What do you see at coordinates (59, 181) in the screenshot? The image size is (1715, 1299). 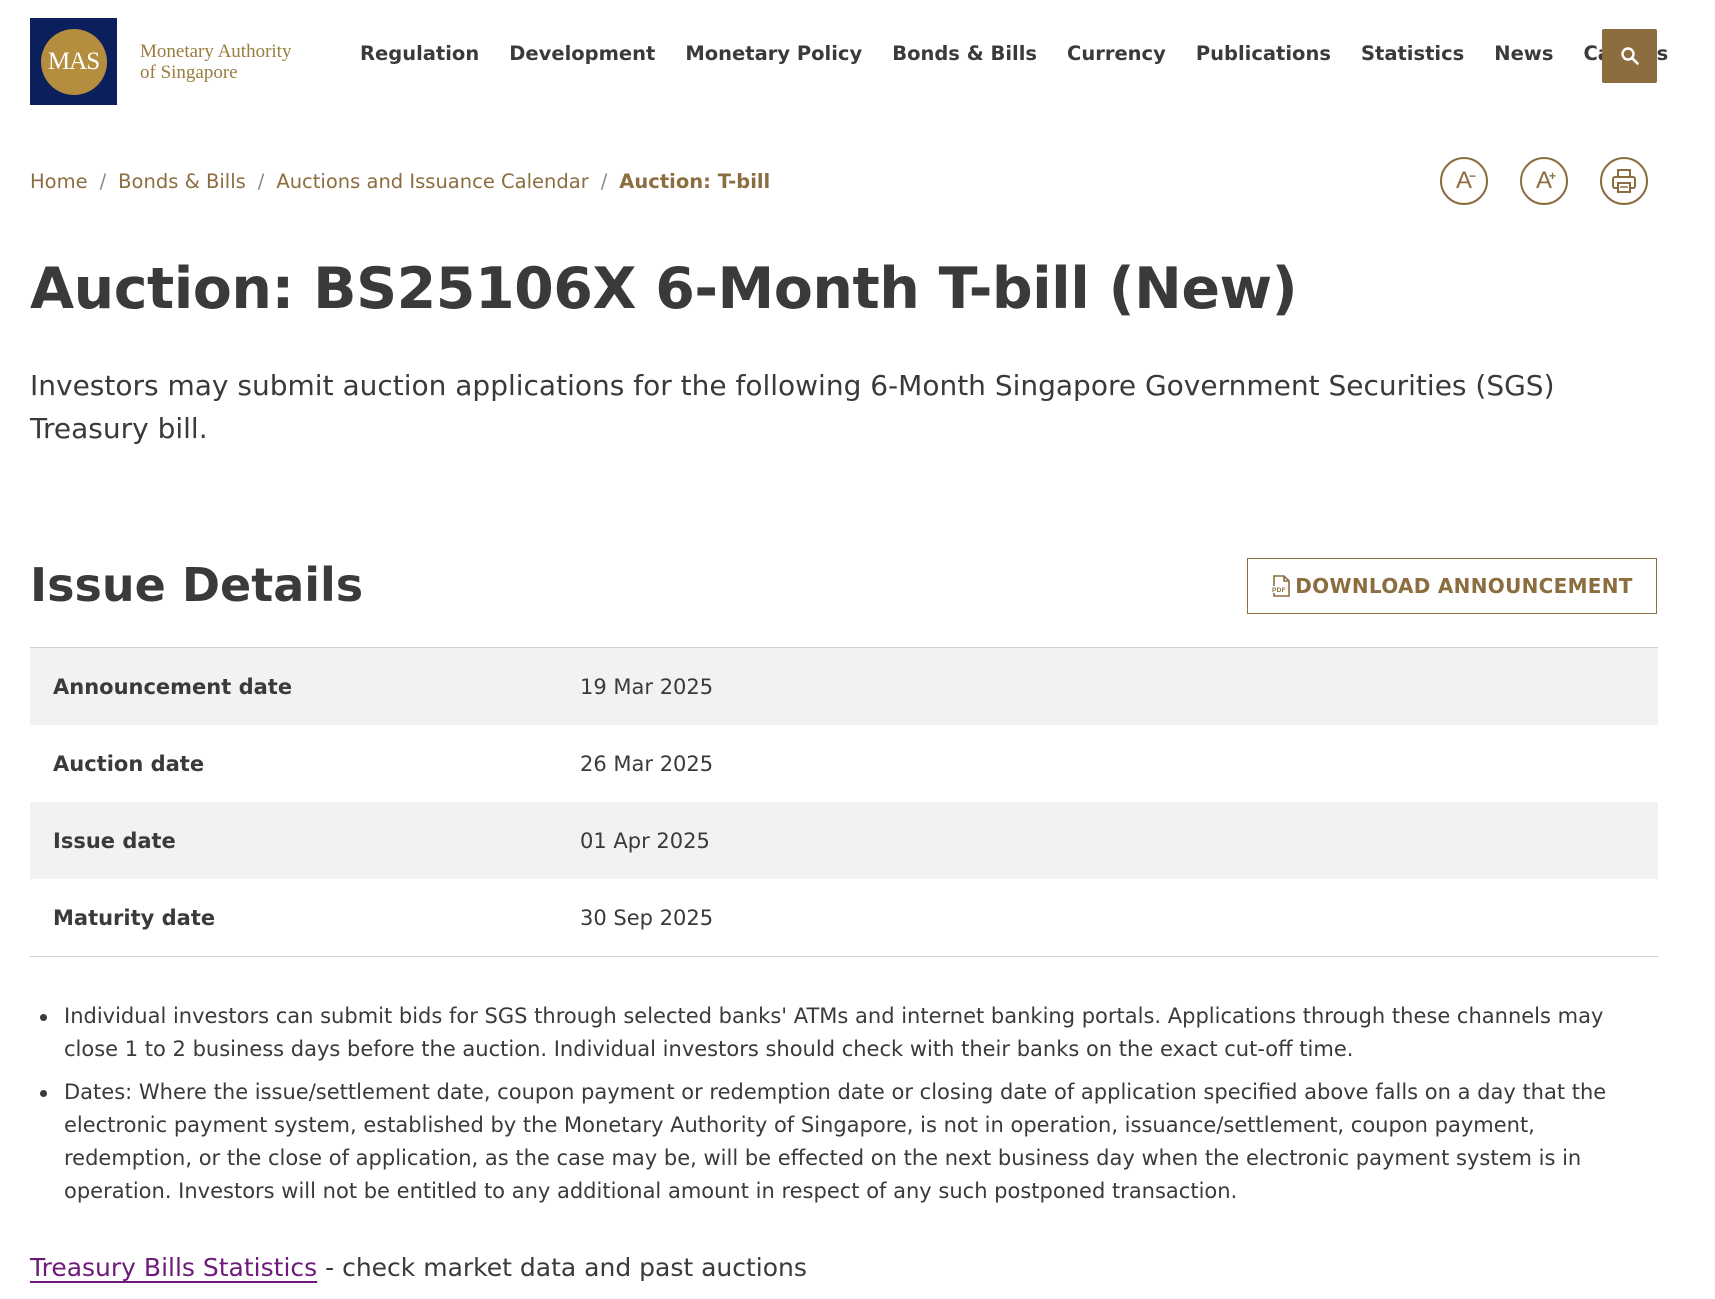 I see `breadcrumb-home: Home` at bounding box center [59, 181].